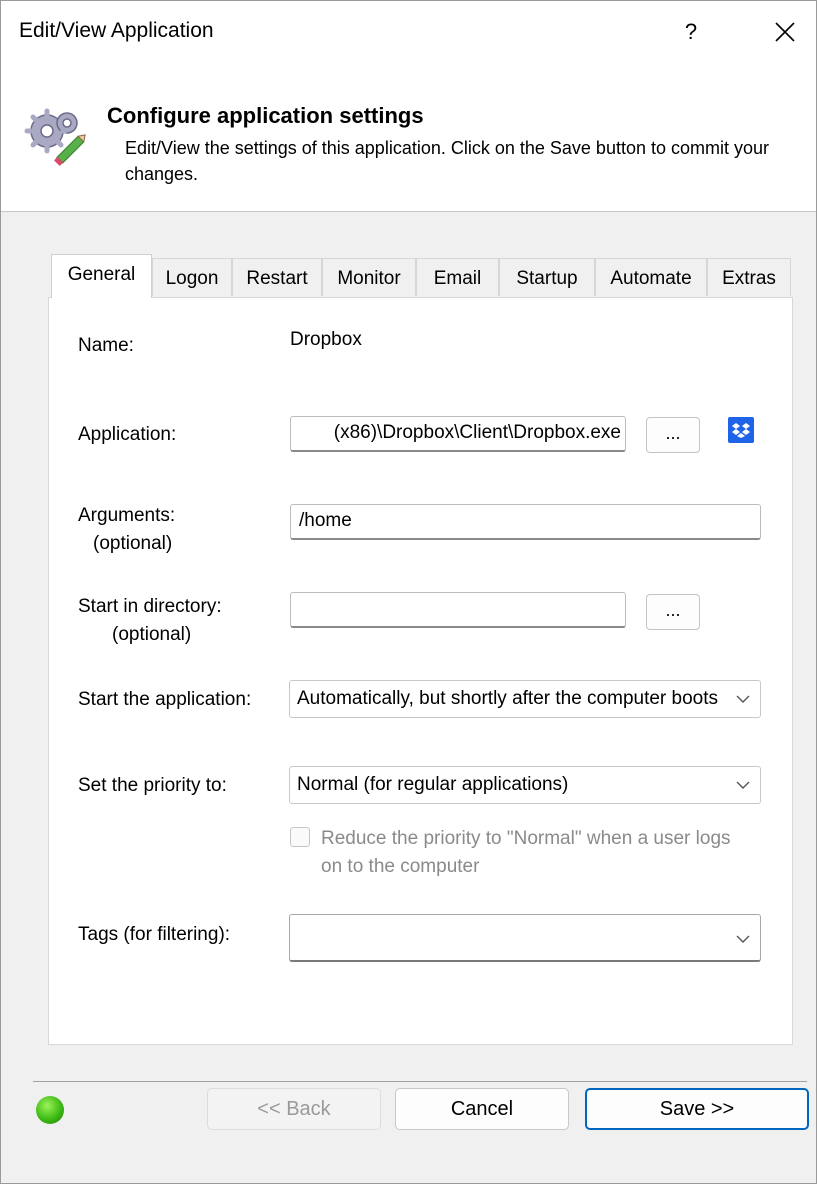 The width and height of the screenshot is (817, 1184). Describe the element at coordinates (265, 115) in the screenshot. I see `header-title: Configure application settings` at that location.